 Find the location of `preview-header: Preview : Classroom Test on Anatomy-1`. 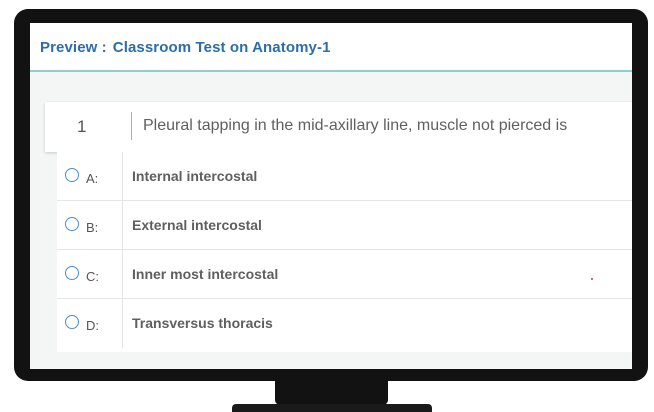

preview-header: Preview : Classroom Test on Anatomy-1 is located at coordinates (331, 47).